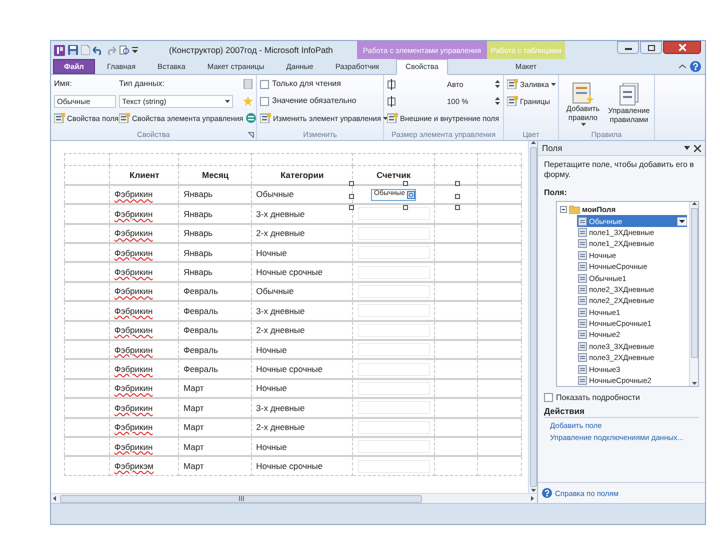 The image size is (720, 540). Describe the element at coordinates (135, 50) in the screenshot. I see `customize-icon` at that location.